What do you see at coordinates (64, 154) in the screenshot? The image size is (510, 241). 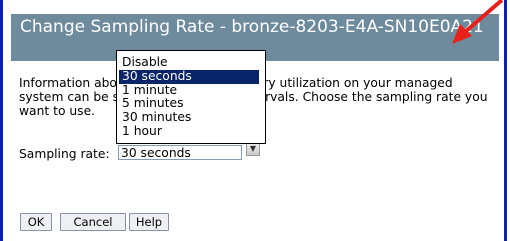 I see `sampling-rate-label: Sampling rate:` at bounding box center [64, 154].